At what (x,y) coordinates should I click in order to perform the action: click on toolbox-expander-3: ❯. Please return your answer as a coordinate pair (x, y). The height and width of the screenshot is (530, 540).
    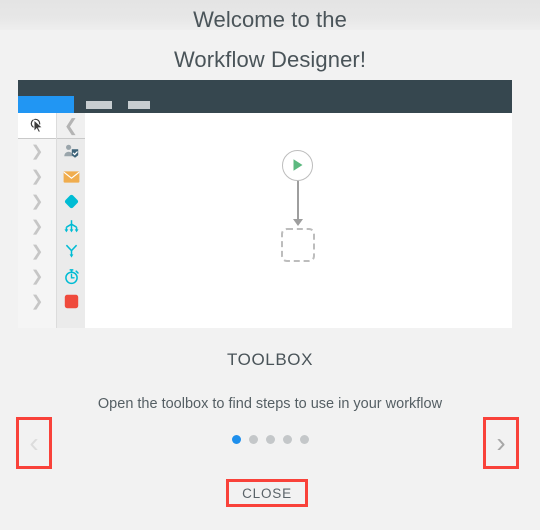
    Looking at the image, I should click on (37, 201).